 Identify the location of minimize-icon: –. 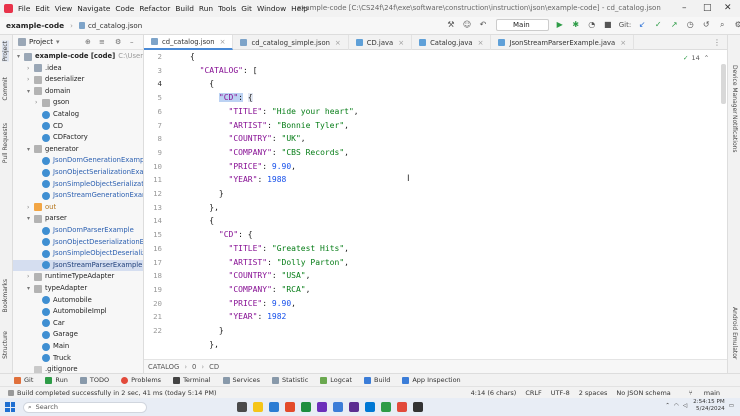
(684, 8).